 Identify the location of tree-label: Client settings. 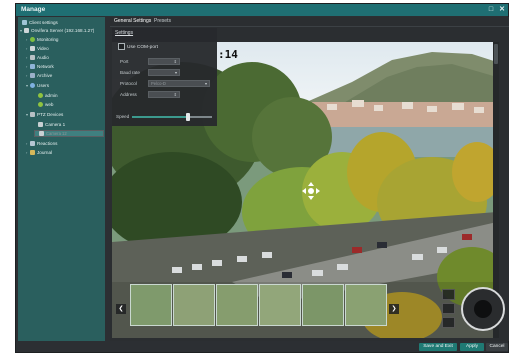
(43, 22).